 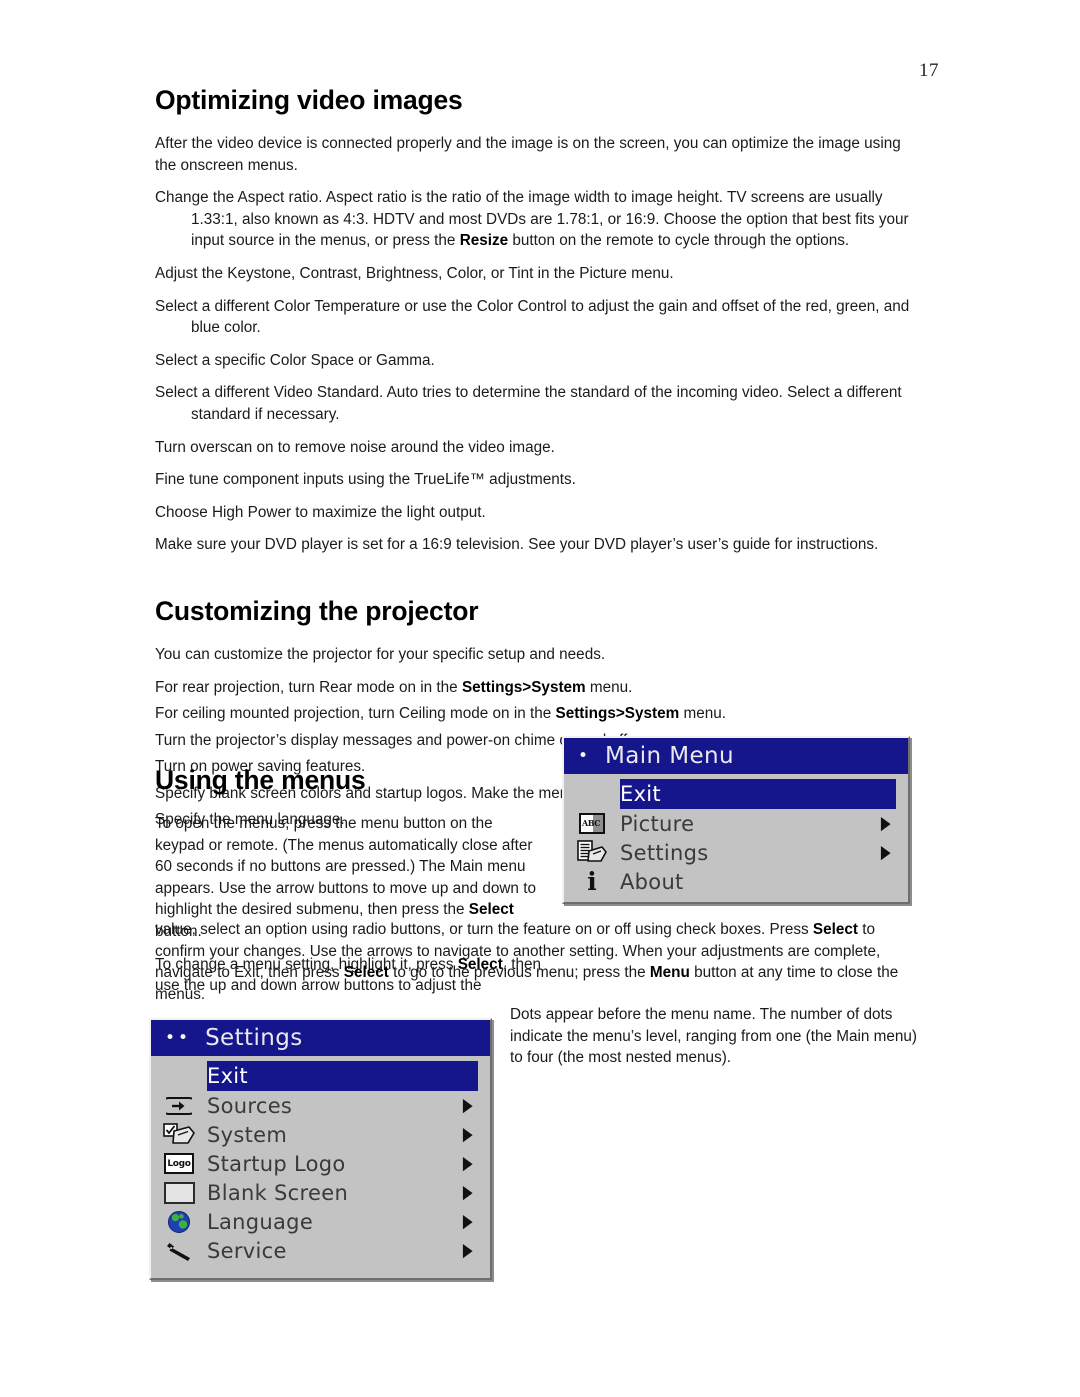 What do you see at coordinates (260, 780) in the screenshot?
I see `using-menus-heading: Using the menus` at bounding box center [260, 780].